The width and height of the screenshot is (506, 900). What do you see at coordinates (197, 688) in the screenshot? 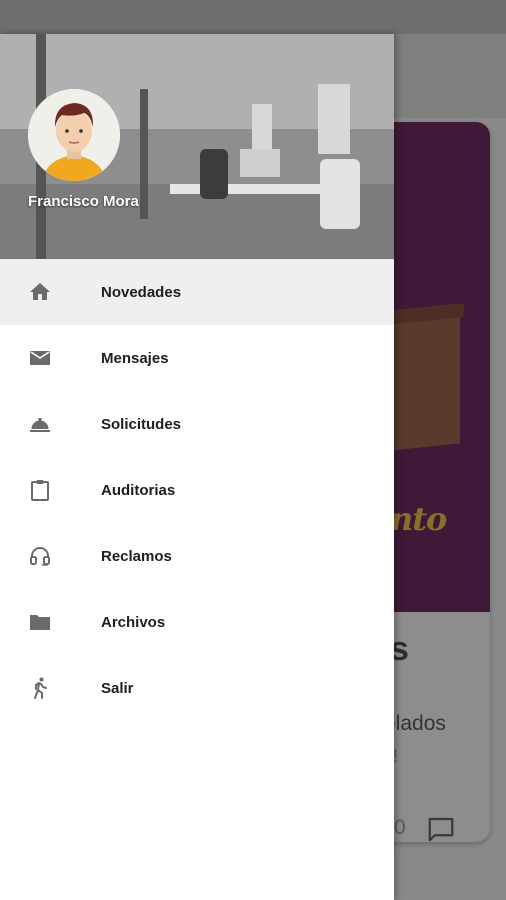
I see `menu-item-salir: Salir` at bounding box center [197, 688].